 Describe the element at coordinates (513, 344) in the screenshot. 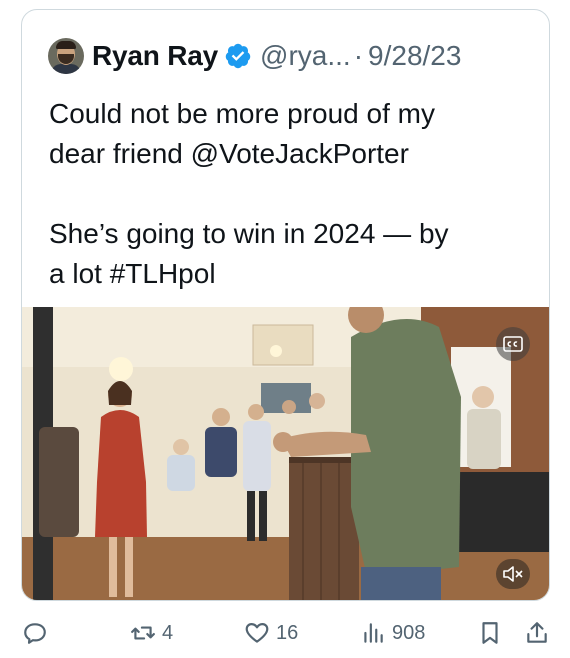

I see `closed-captions-icon` at that location.